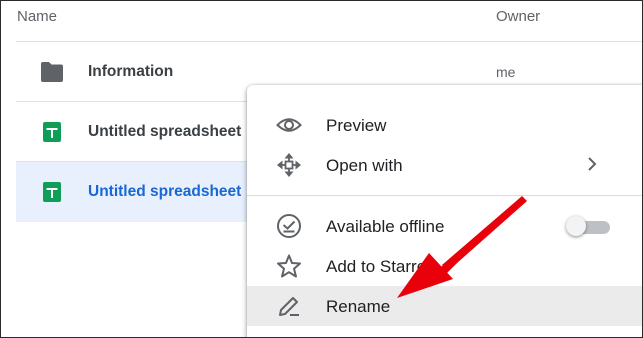  What do you see at coordinates (356, 125) in the screenshot?
I see `menu-item-label: Preview` at bounding box center [356, 125].